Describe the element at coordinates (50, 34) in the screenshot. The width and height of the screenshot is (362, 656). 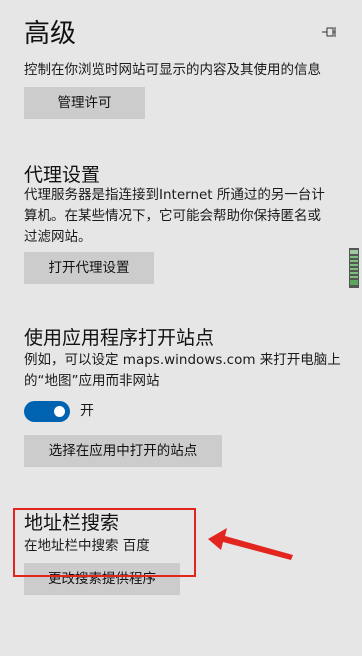
I see `page-title: 高级` at that location.